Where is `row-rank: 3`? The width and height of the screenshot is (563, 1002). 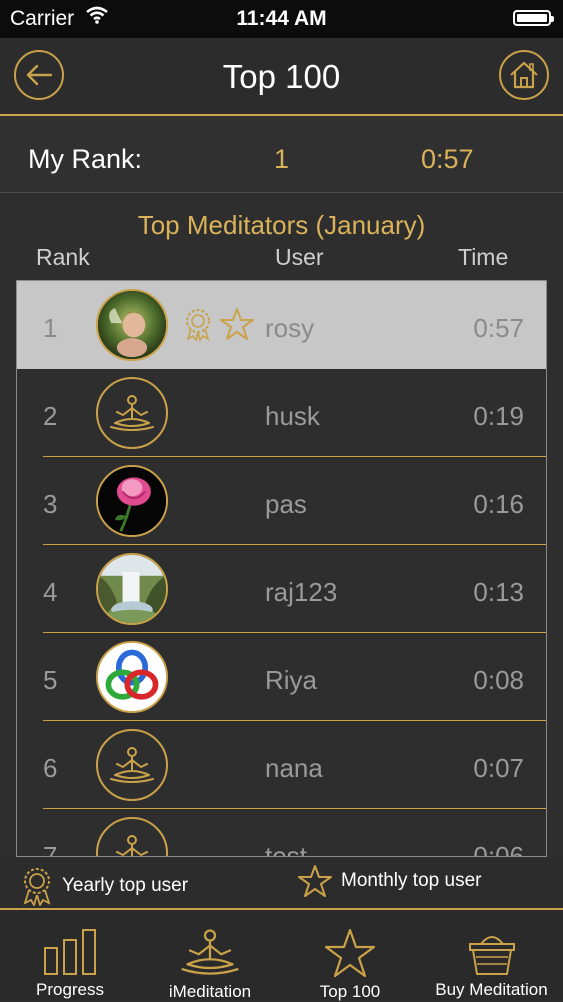
row-rank: 3 is located at coordinates (50, 504).